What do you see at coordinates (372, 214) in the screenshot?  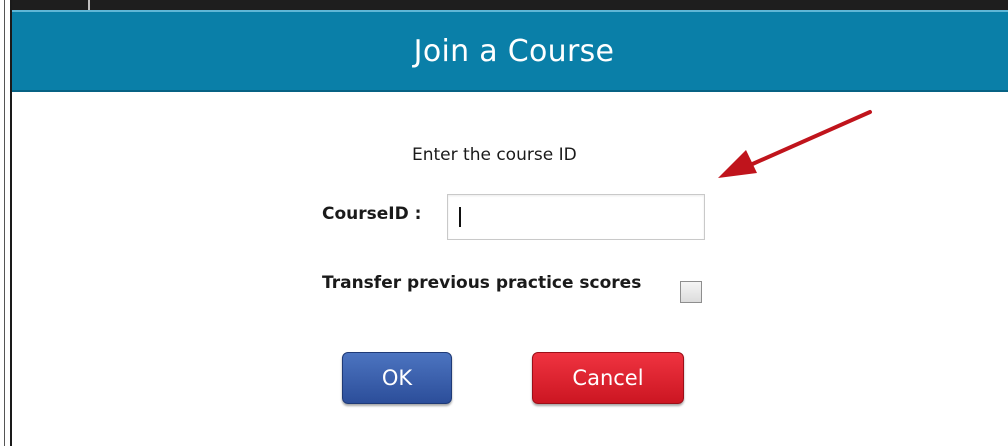 I see `course-id-label: CourseID :` at bounding box center [372, 214].